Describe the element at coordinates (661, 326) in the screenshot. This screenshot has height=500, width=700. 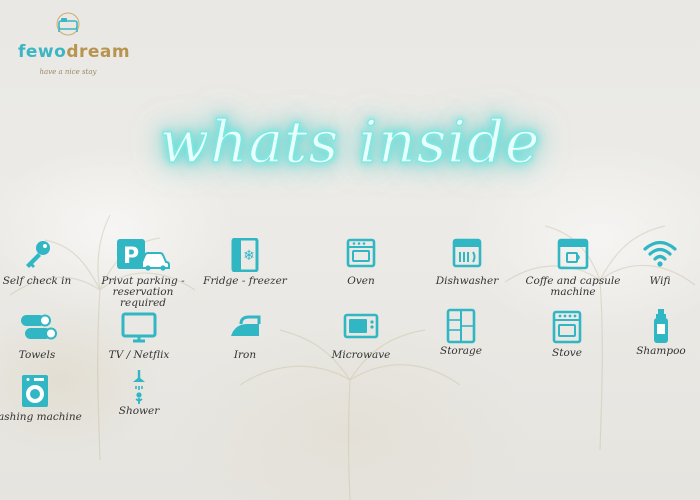
I see `shampoo-icon` at that location.